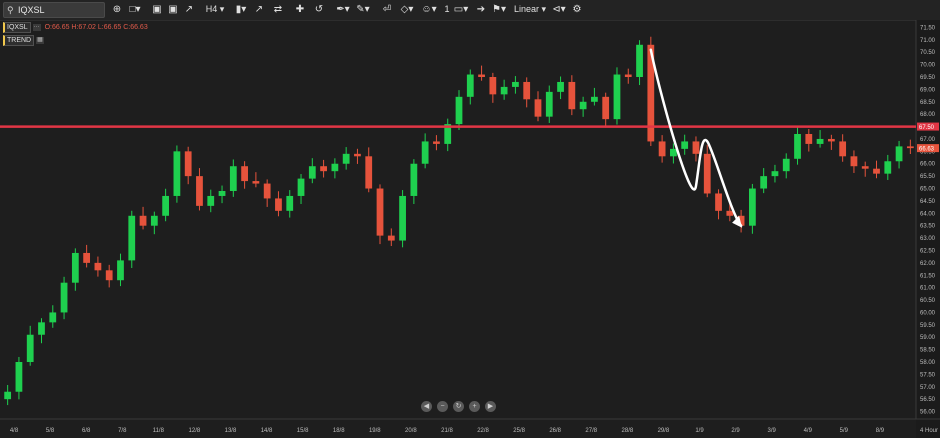 The height and width of the screenshot is (438, 940). I want to click on y-tick-label: 63.00, so click(928, 239).